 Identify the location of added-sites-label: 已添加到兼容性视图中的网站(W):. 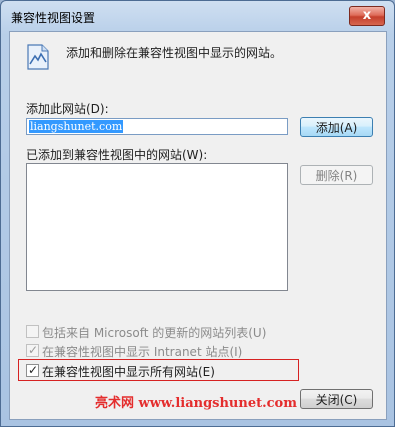
(117, 155).